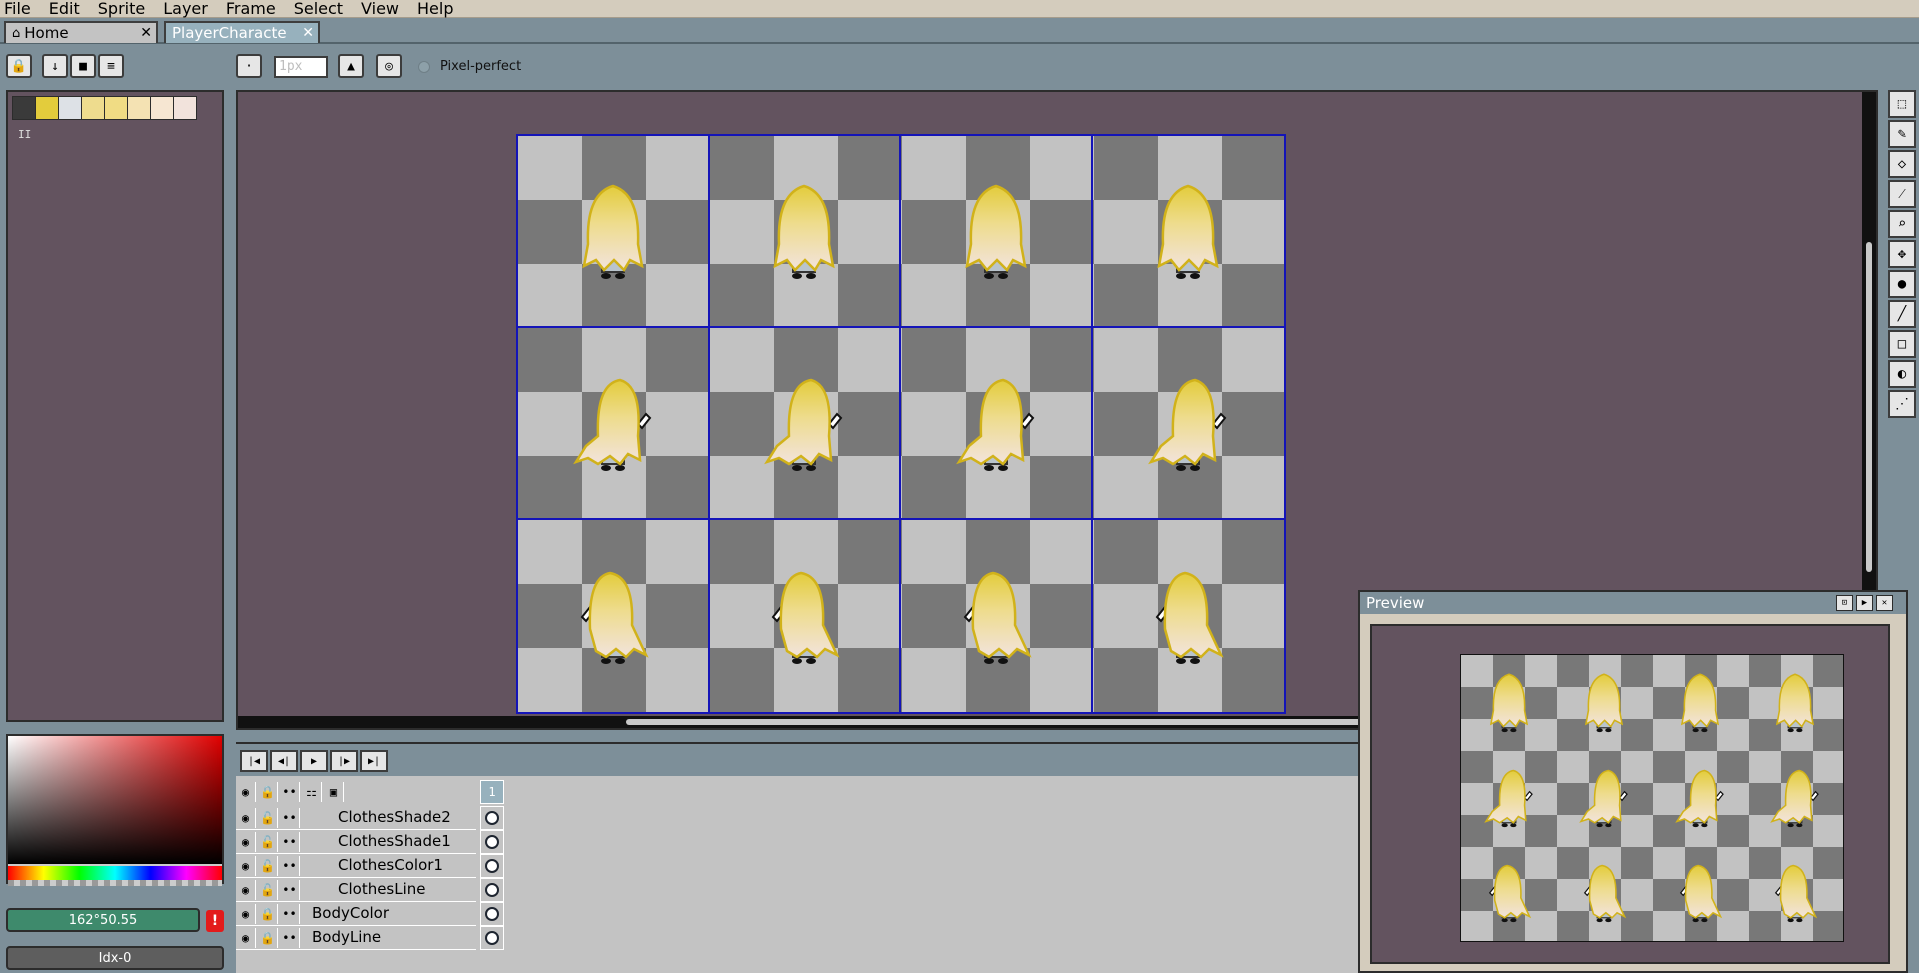 The image size is (1919, 973). What do you see at coordinates (249, 66) in the screenshot?
I see `brush-shape-icon: ·` at bounding box center [249, 66].